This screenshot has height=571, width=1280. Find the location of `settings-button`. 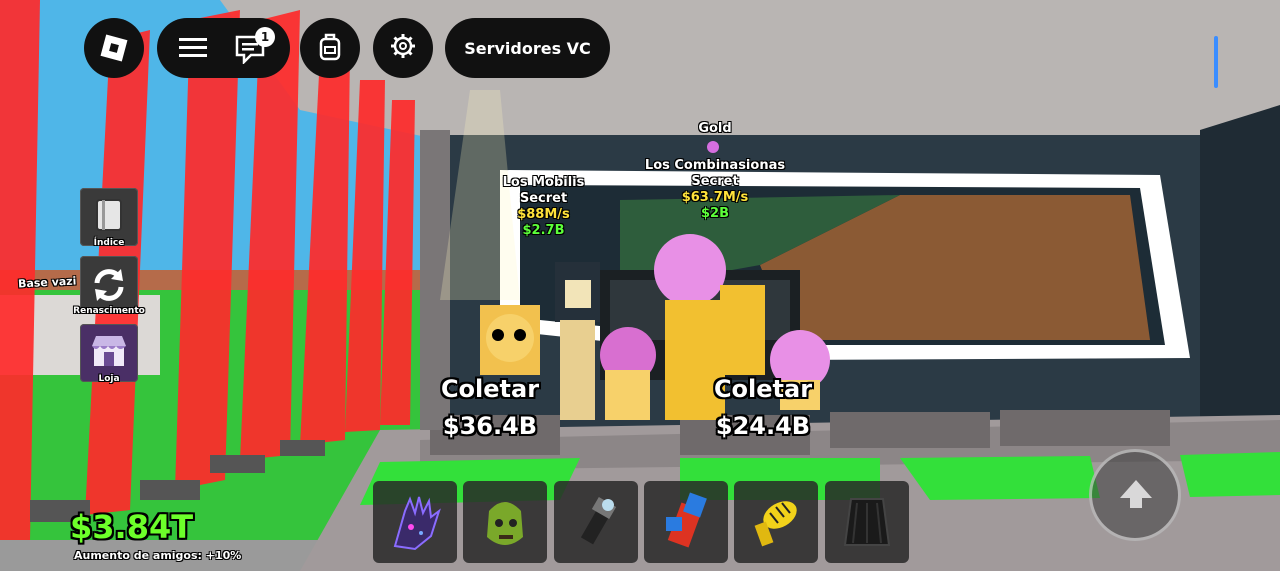

settings-button is located at coordinates (403, 48).